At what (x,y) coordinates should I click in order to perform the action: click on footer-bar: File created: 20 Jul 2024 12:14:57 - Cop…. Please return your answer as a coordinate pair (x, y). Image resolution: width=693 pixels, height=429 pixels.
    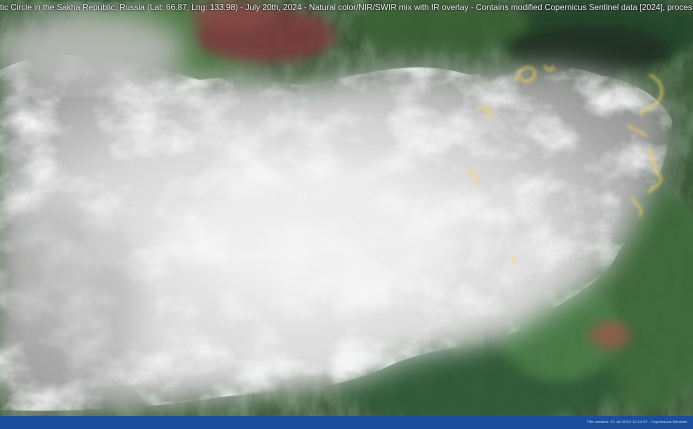
    Looking at the image, I should click on (346, 422).